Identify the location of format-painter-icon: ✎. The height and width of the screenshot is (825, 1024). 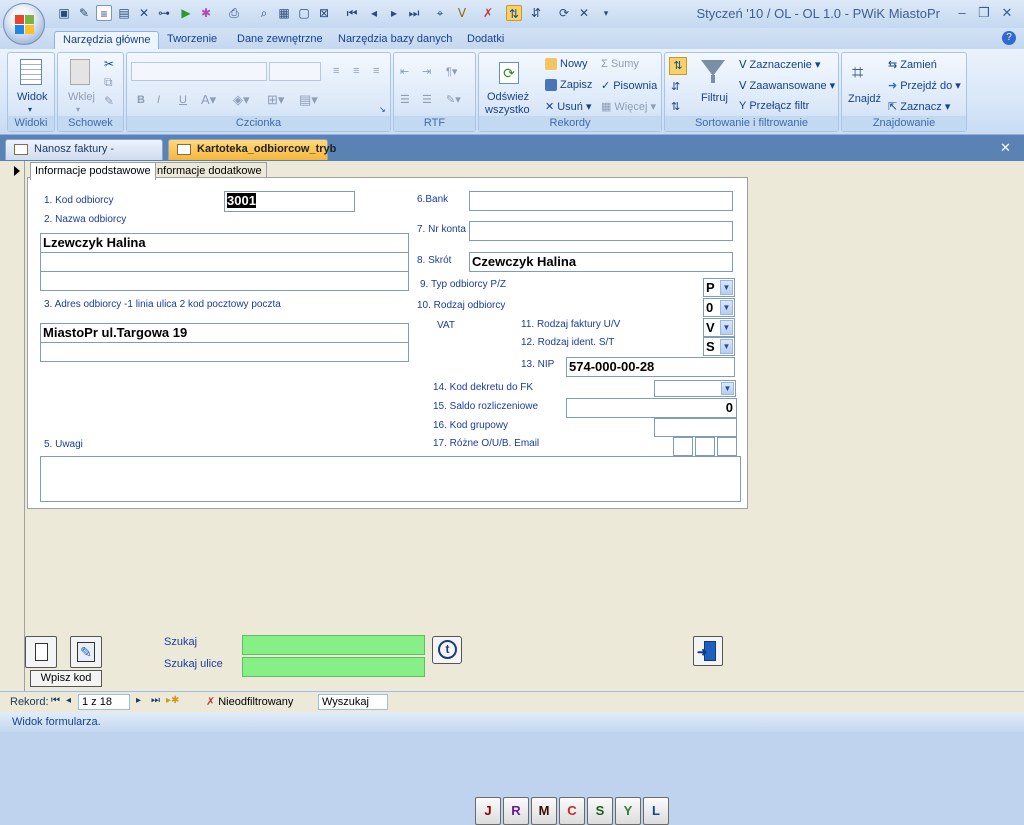
(109, 101).